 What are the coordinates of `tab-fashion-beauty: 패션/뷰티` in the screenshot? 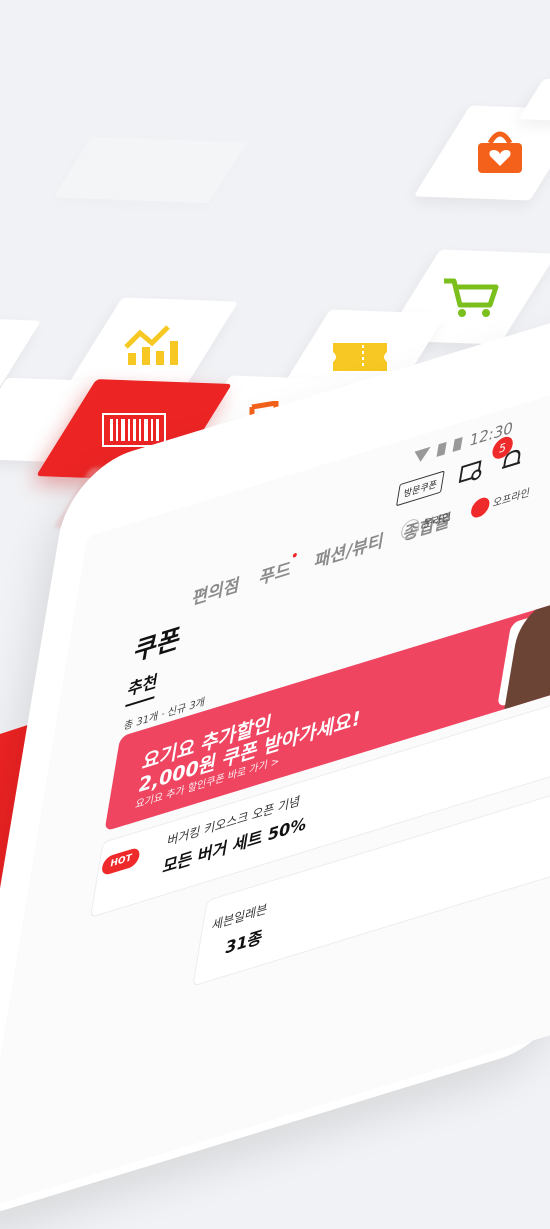 It's located at (349, 549).